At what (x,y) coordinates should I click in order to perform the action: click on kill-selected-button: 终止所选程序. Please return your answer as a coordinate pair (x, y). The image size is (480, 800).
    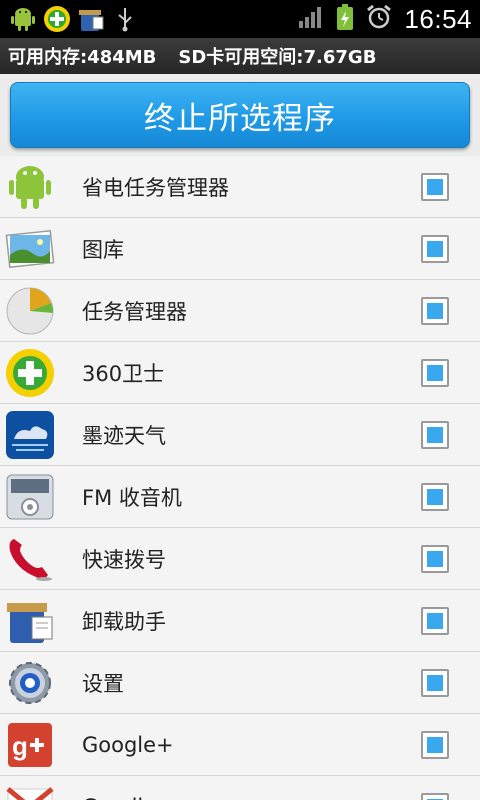
    Looking at the image, I should click on (240, 115).